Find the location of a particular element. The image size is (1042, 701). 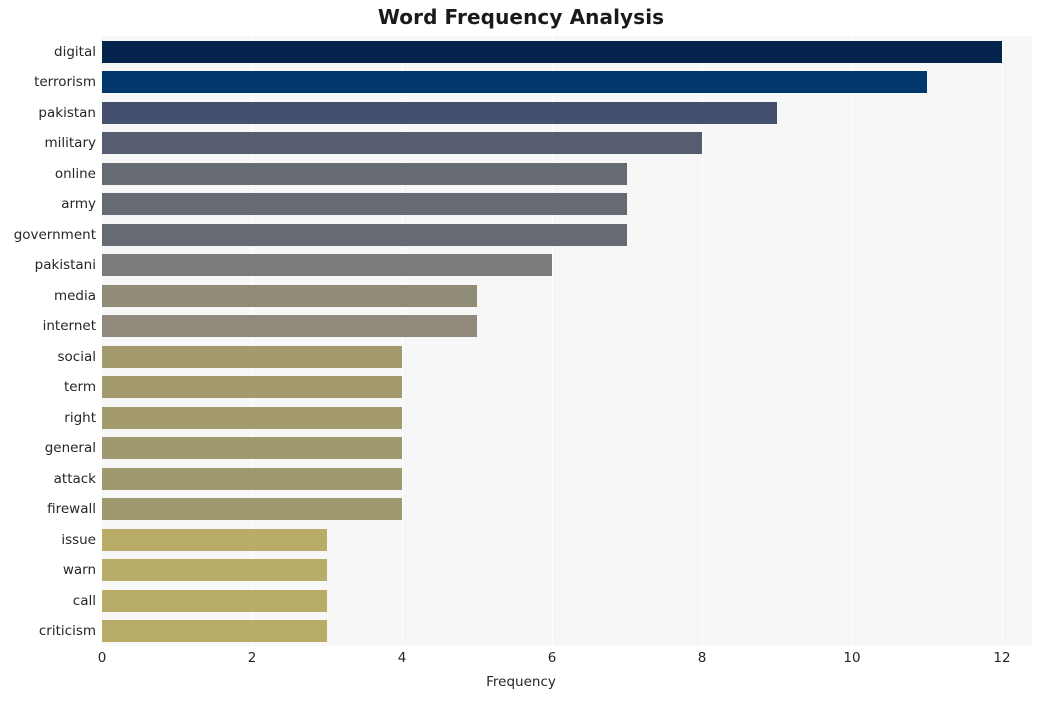

y-axis-tick-label: pakistan is located at coordinates (67, 112).